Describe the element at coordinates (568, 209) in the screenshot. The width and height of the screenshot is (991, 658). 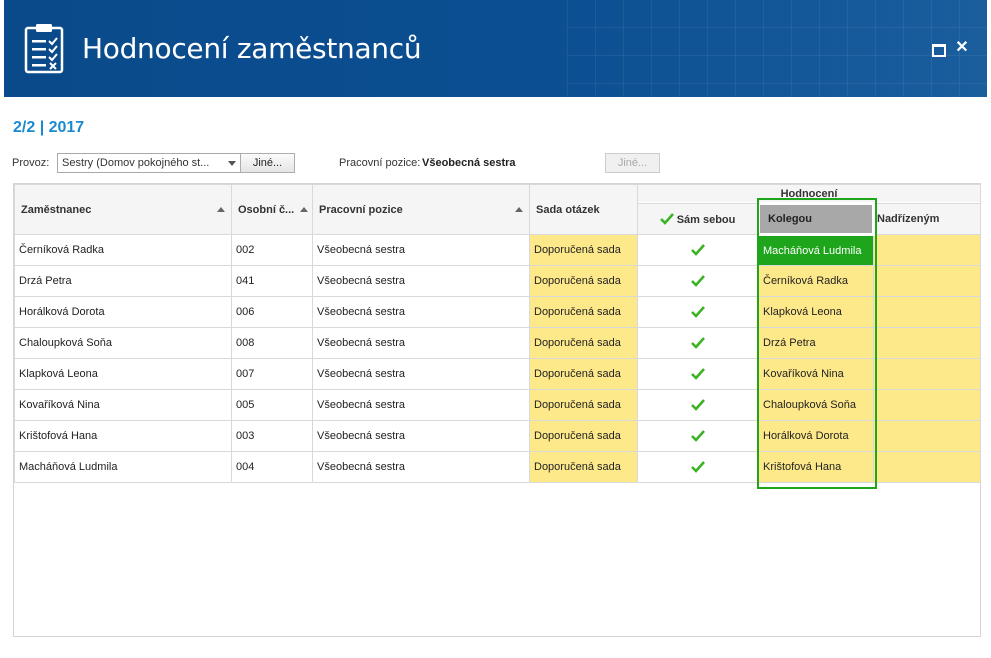
I see `column-header-label: Sada otázek` at that location.